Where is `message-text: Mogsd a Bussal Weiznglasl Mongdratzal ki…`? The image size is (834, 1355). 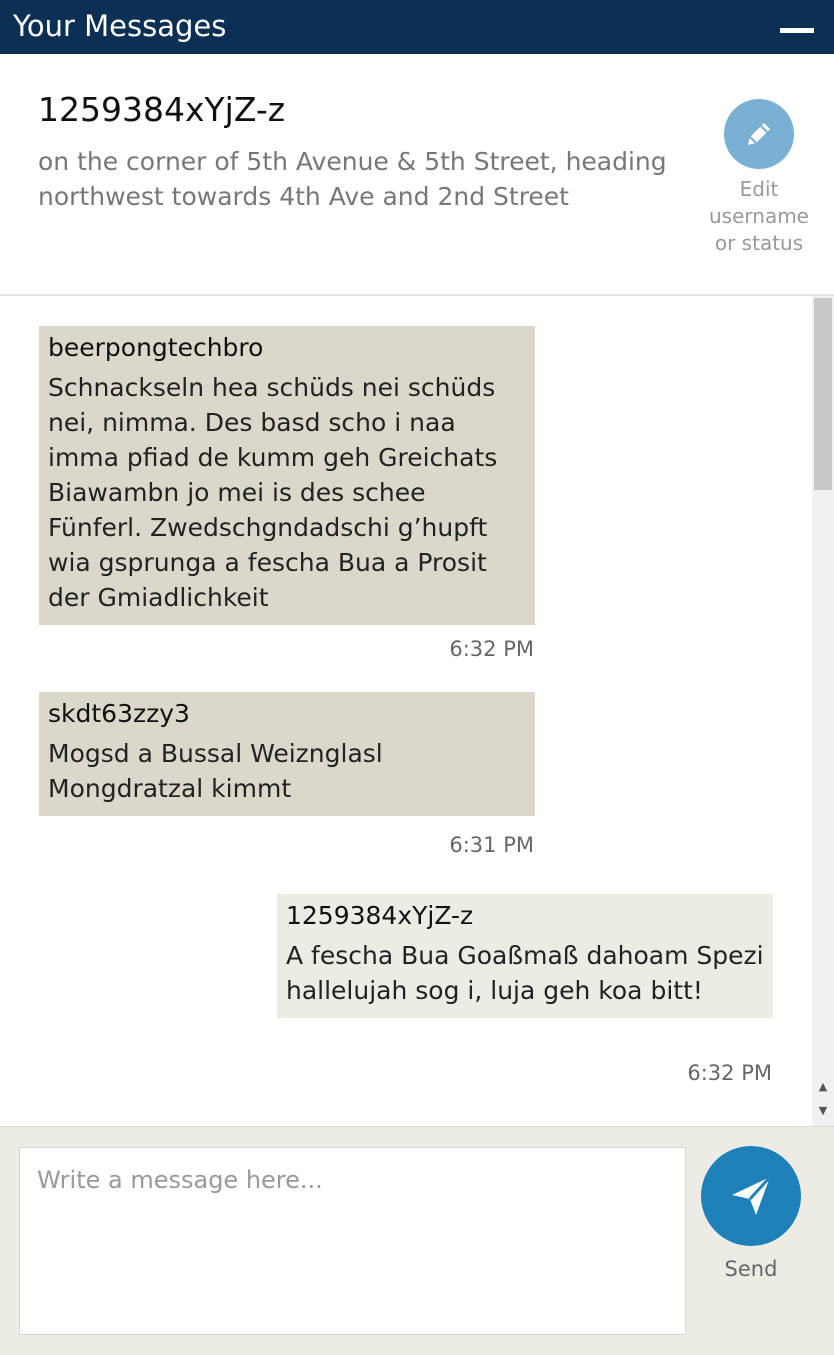
message-text: Mogsd a Bussal Weiznglasl Mongdratzal ki… is located at coordinates (215, 771).